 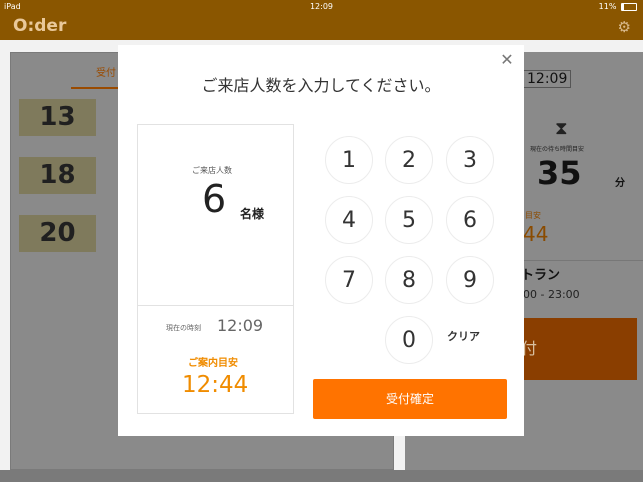 I want to click on party-summary-card: ご来店人数 6 名様 現在の時刻 12:09 ご案内目安 12:44, so click(x=215, y=269).